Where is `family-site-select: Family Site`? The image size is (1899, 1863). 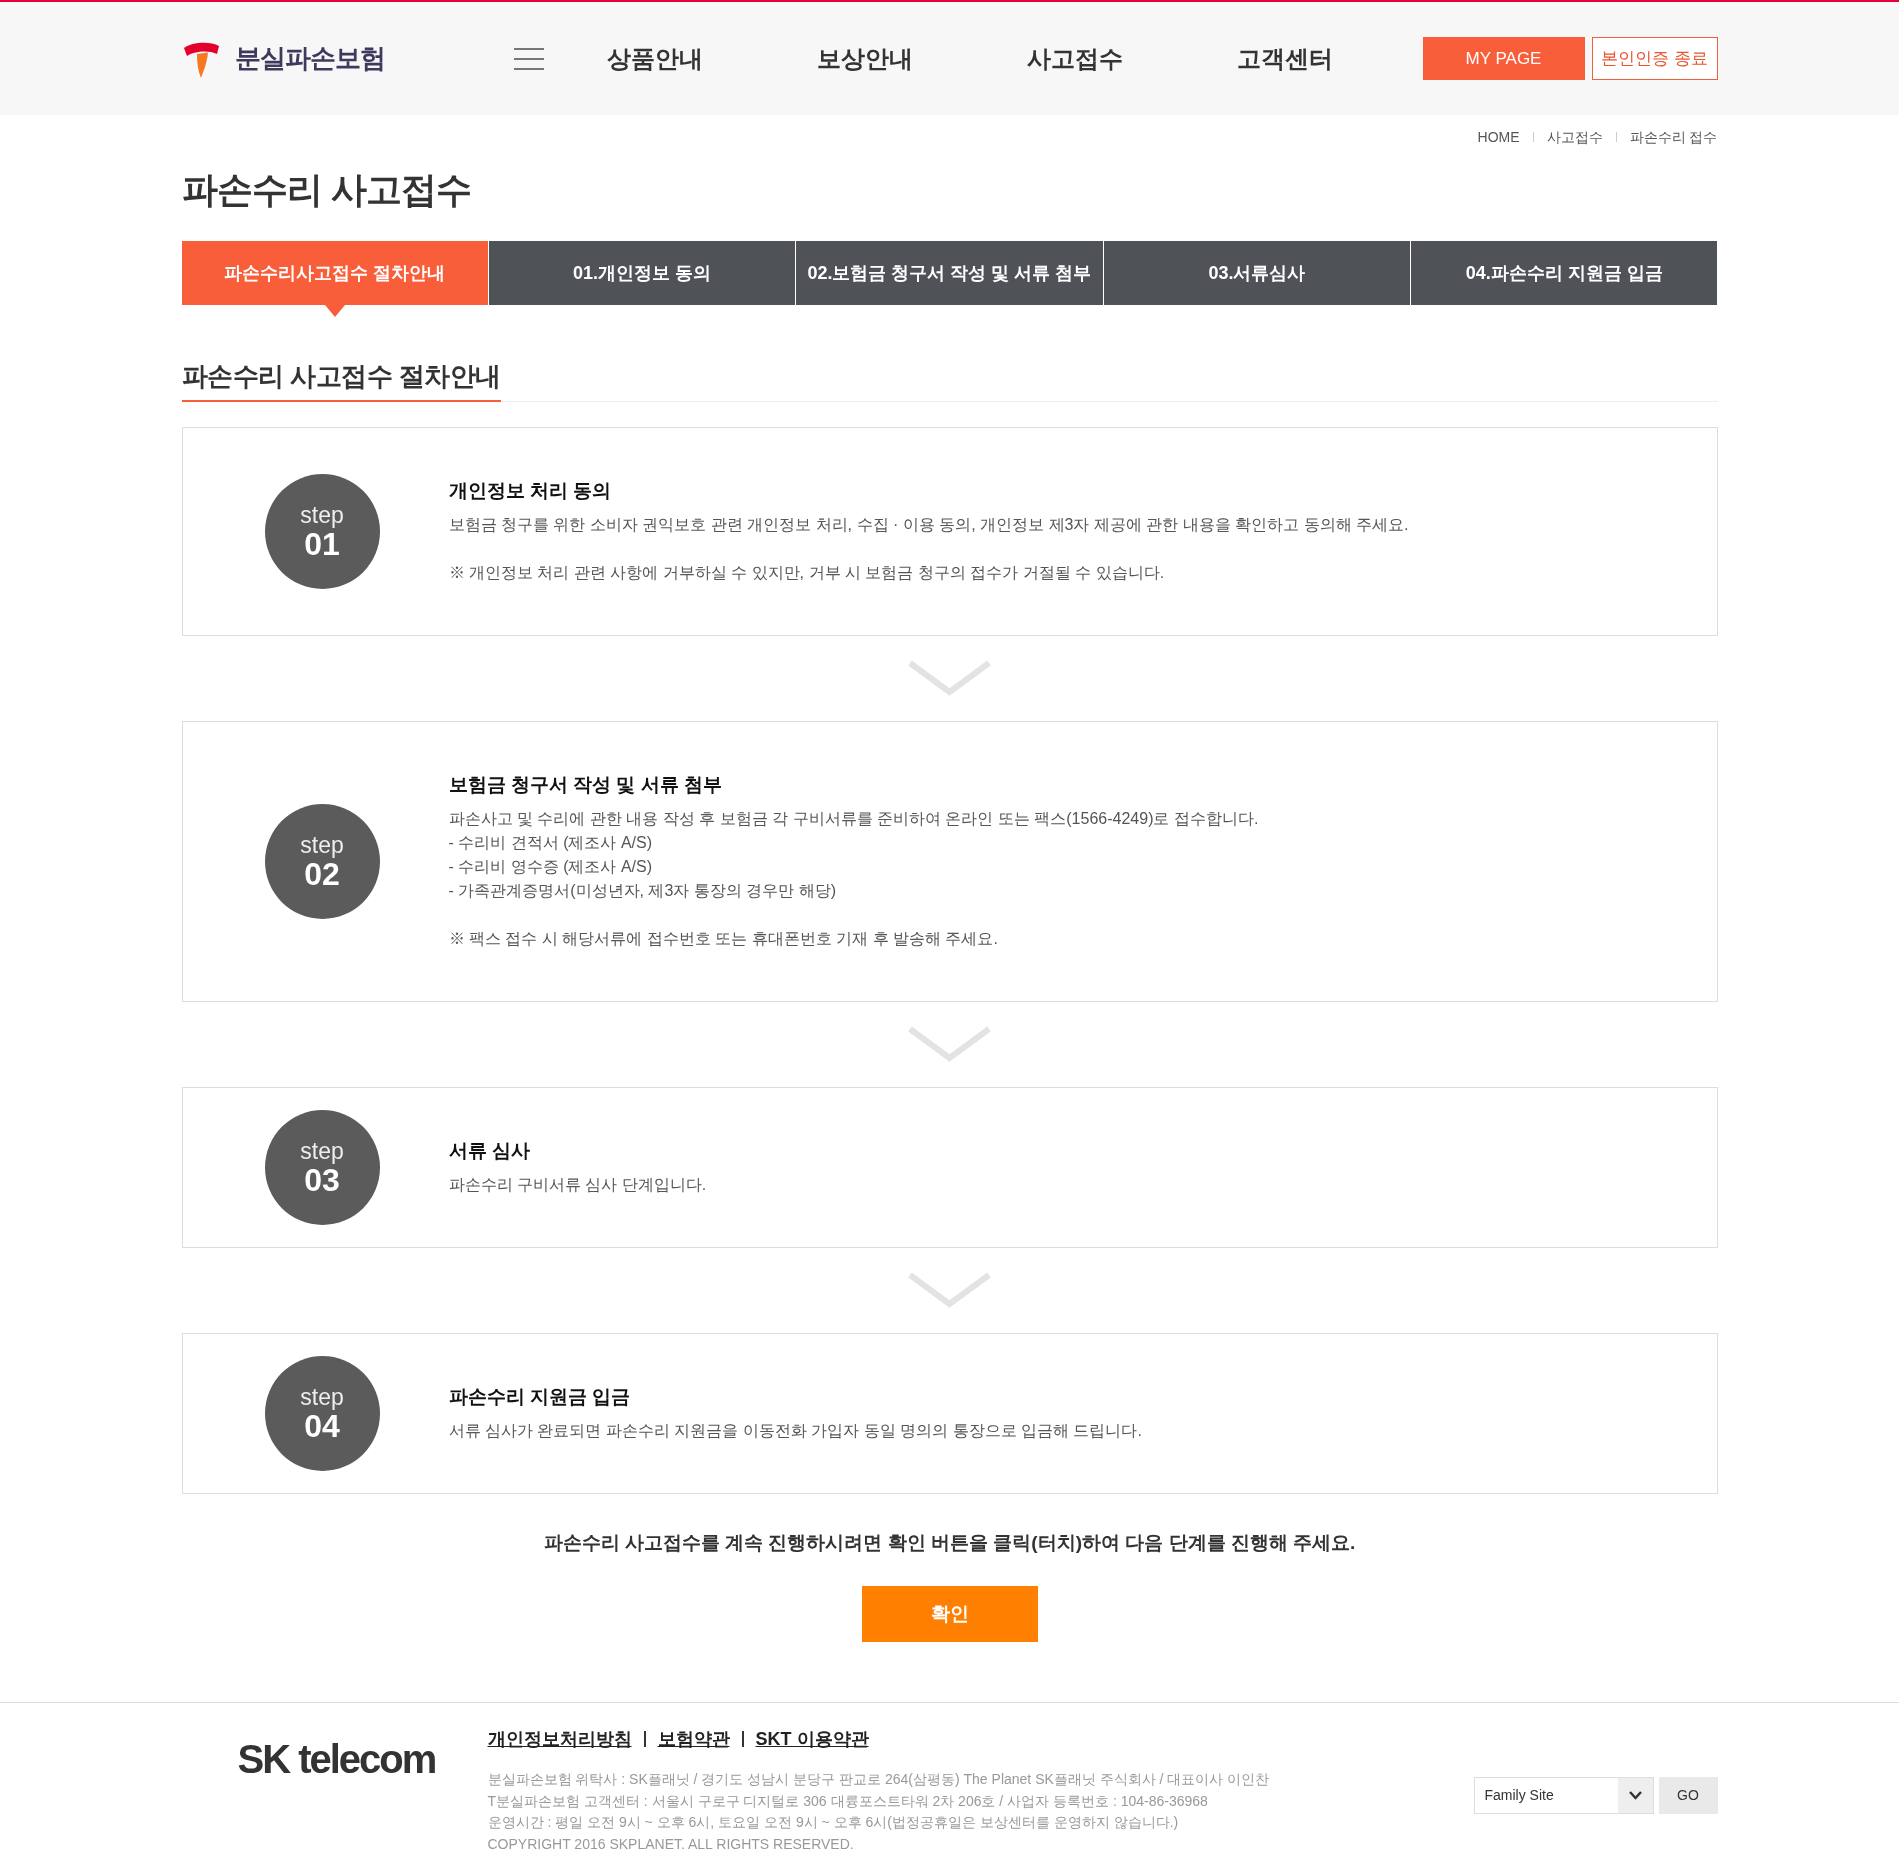
family-site-select: Family Site is located at coordinates (1563, 1795).